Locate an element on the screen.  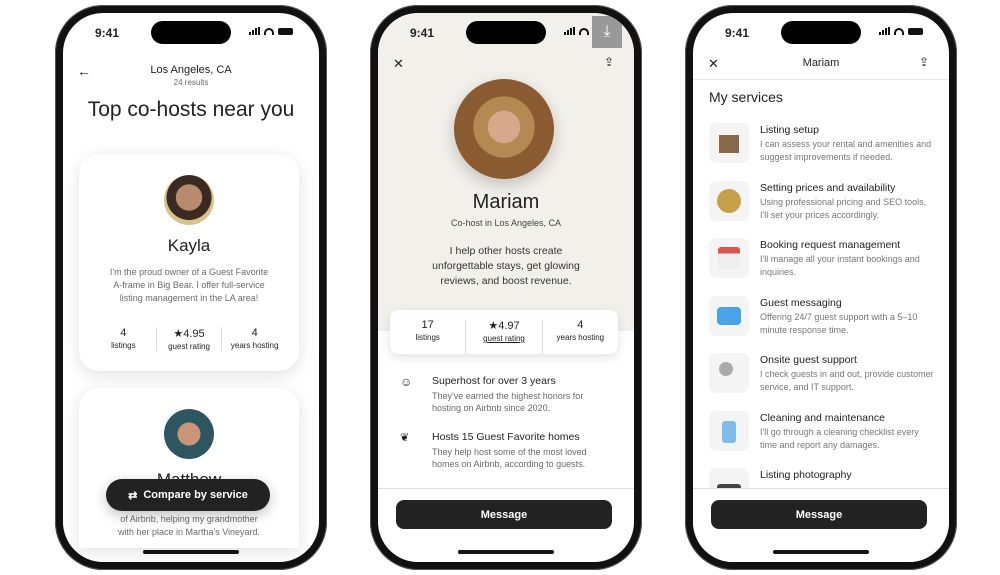
spray-bottle-icon is located at coordinates (729, 431).